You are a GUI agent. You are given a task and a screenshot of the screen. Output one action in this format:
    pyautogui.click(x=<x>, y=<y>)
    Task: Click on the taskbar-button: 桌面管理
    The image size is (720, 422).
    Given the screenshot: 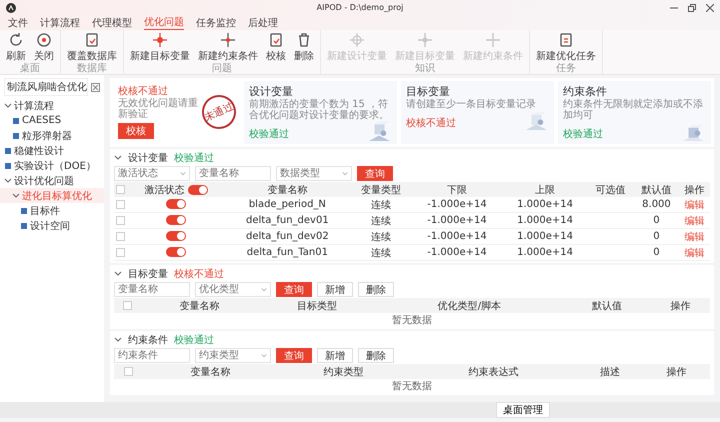 What is the action you would take?
    pyautogui.click(x=523, y=410)
    